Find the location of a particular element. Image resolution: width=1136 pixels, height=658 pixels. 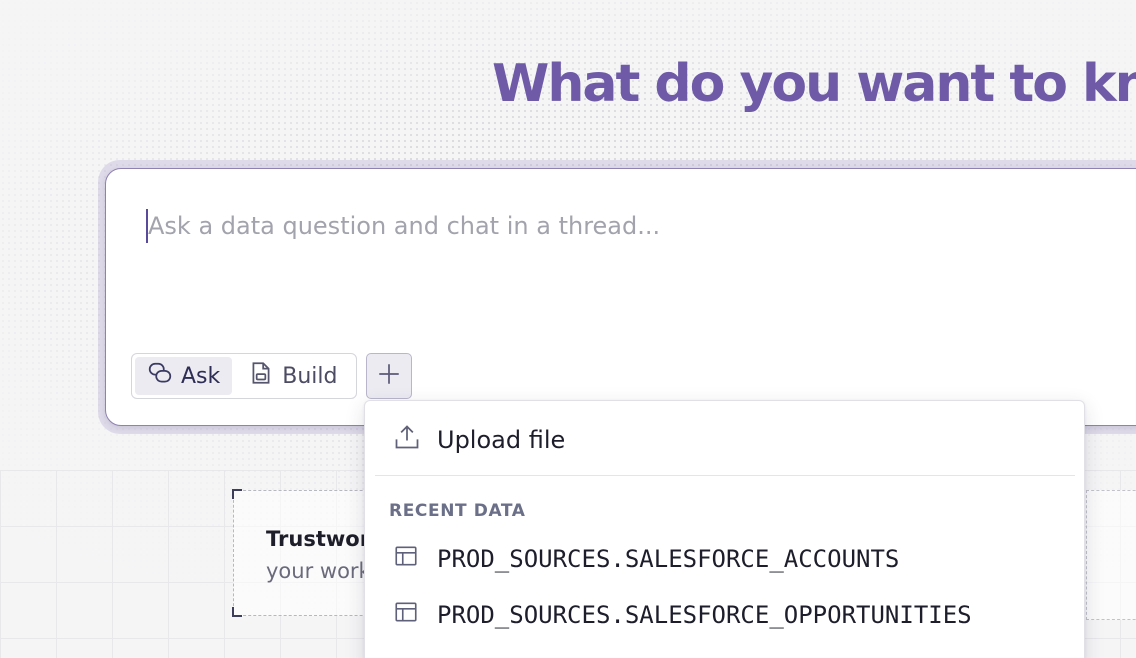

upload-icon is located at coordinates (407, 440).